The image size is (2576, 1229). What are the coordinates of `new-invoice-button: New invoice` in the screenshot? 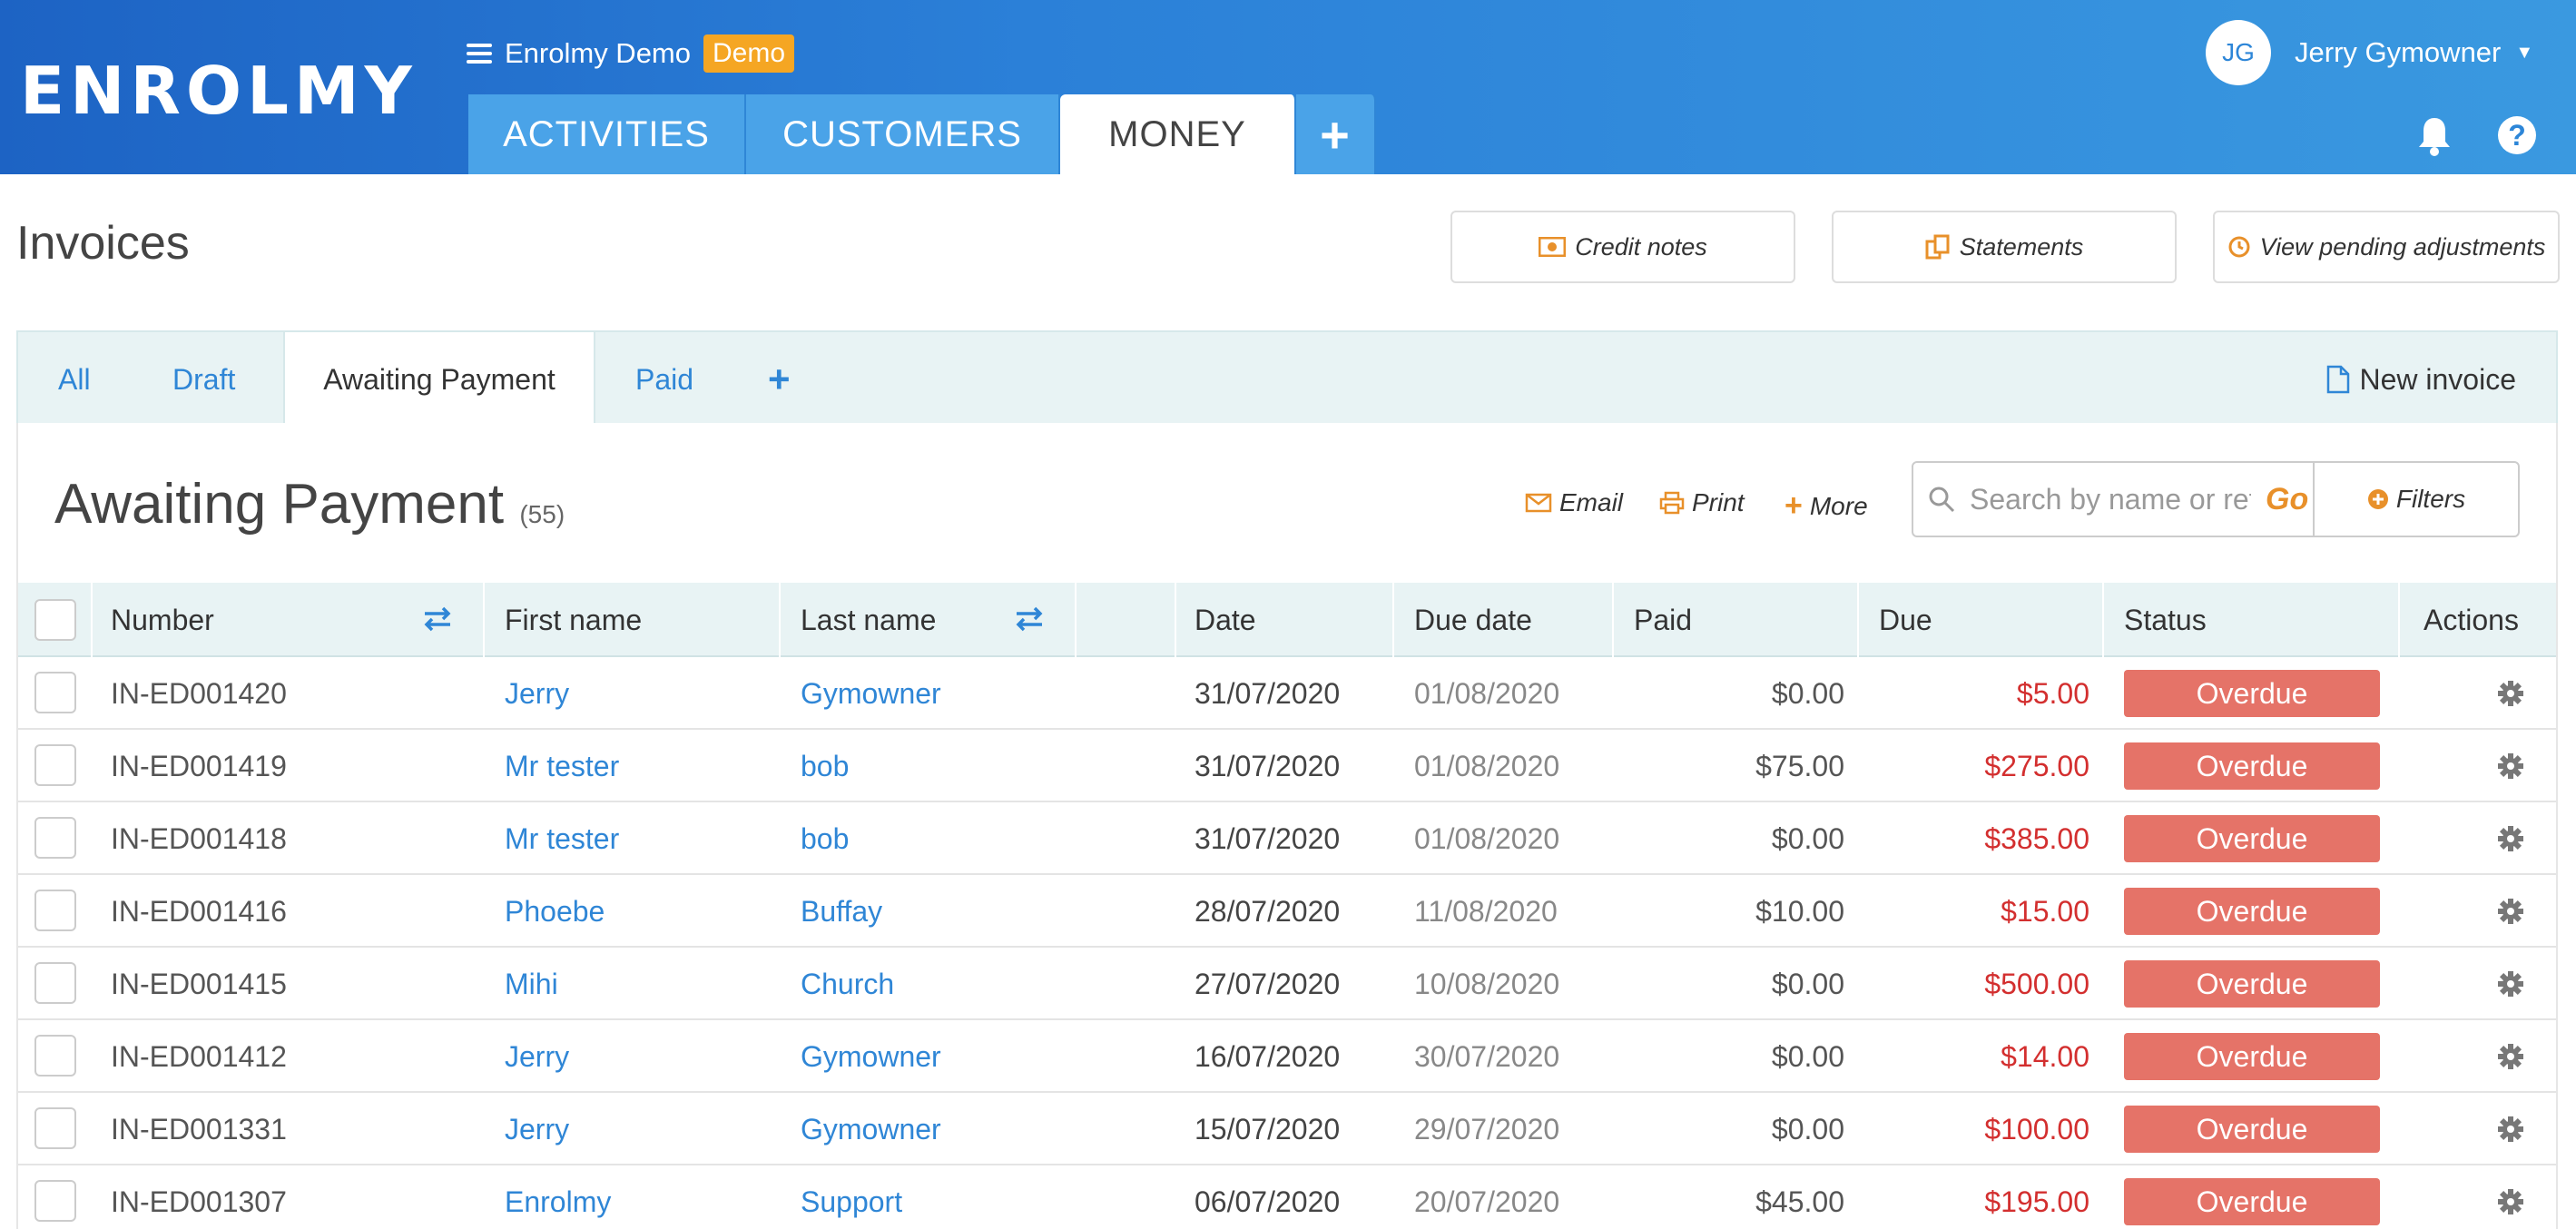 It's located at (2421, 379).